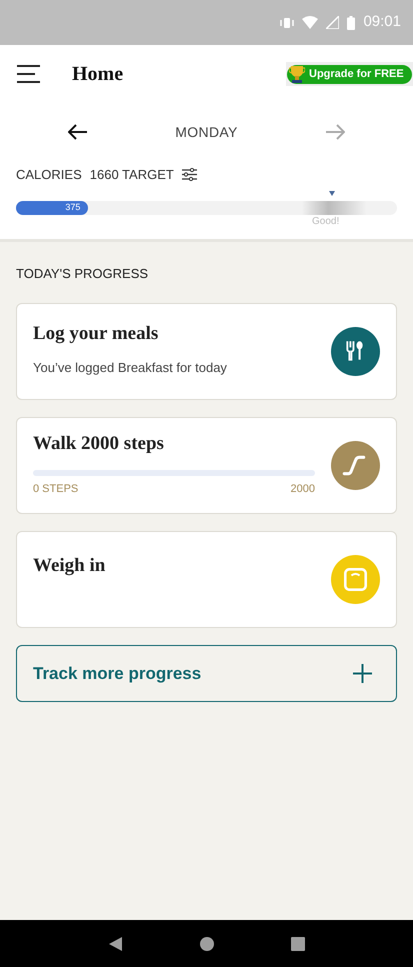  Describe the element at coordinates (189, 175) in the screenshot. I see `adjust-icon` at that location.